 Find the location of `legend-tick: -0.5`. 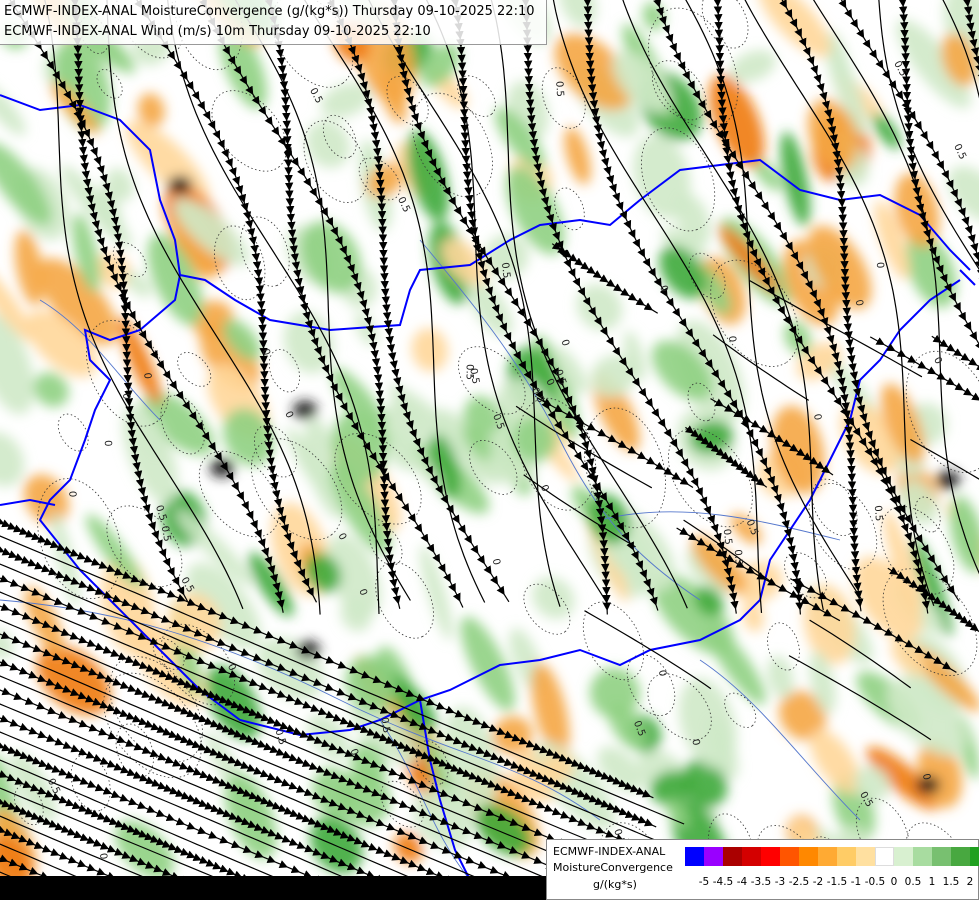

legend-tick: -0.5 is located at coordinates (875, 882).